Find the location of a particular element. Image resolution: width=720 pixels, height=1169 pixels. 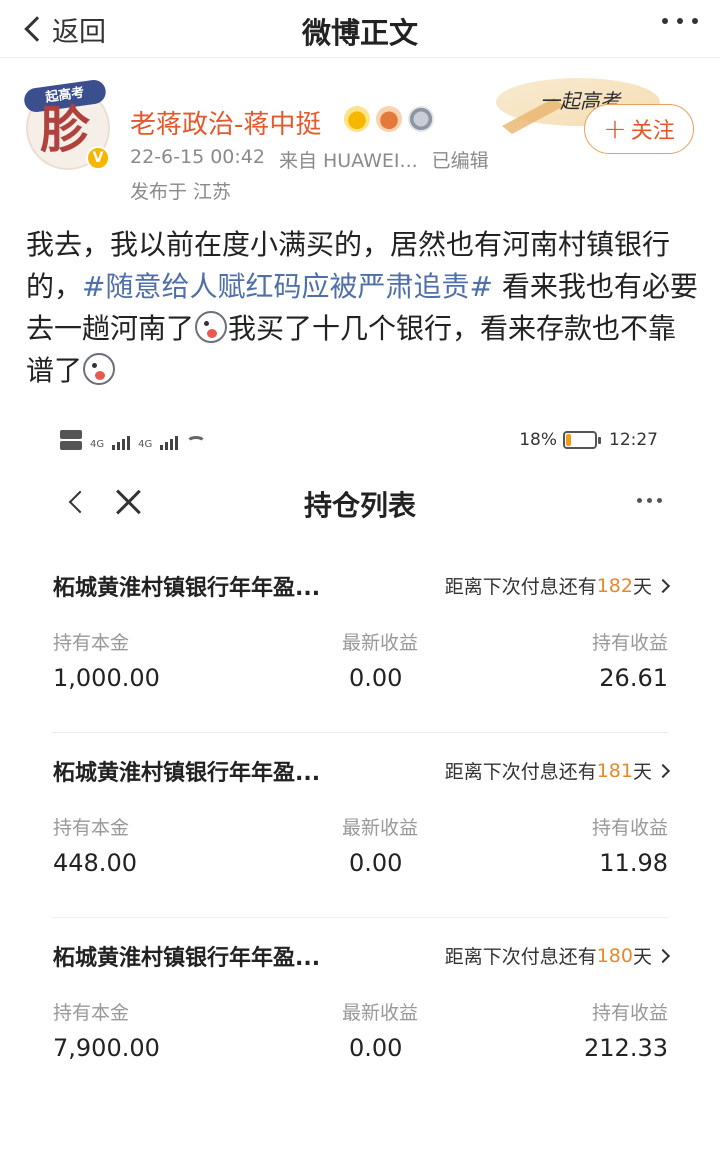

next-interest-link: 距离下次付息还有 181 天 is located at coordinates (557, 770).